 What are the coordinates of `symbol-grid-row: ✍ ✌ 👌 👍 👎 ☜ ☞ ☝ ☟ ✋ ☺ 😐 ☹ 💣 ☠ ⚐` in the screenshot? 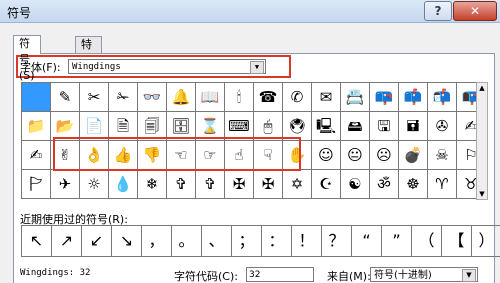 It's located at (254, 155).